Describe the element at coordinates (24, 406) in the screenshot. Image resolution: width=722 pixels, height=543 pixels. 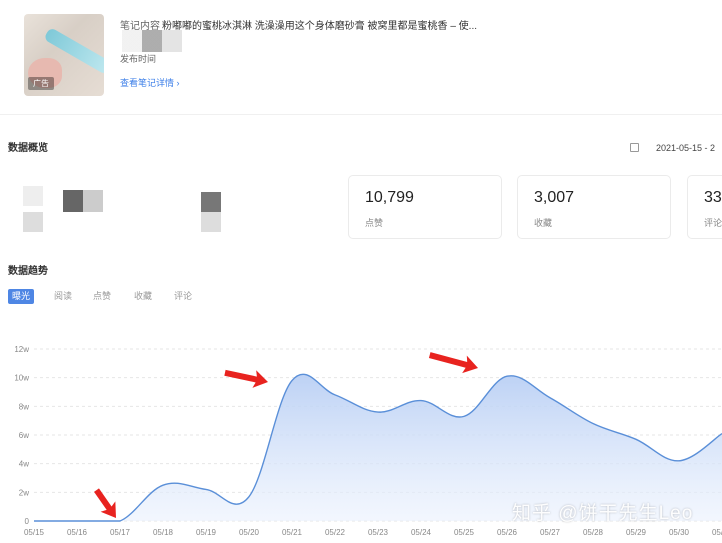
I see `y-tick-label: 8w` at that location.